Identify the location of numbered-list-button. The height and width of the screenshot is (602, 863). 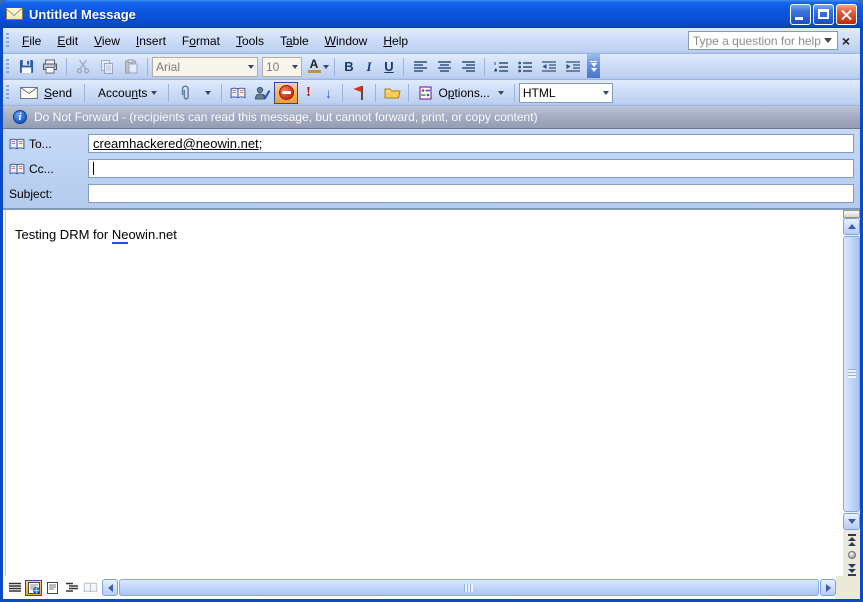
(501, 67).